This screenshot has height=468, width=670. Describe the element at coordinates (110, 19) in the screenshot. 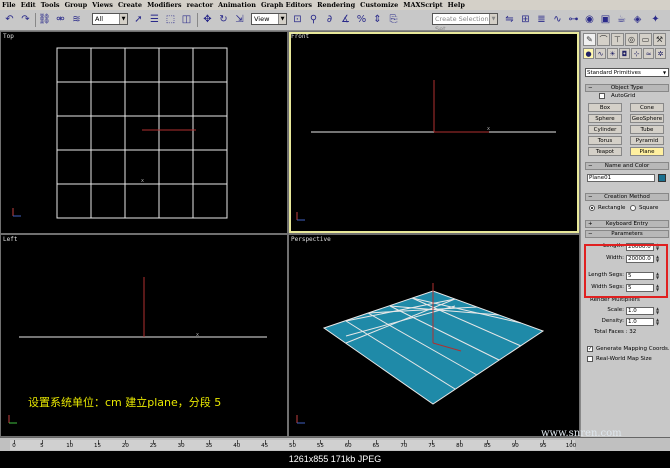

I see `selection-filter-dropdown: All ▼` at that location.